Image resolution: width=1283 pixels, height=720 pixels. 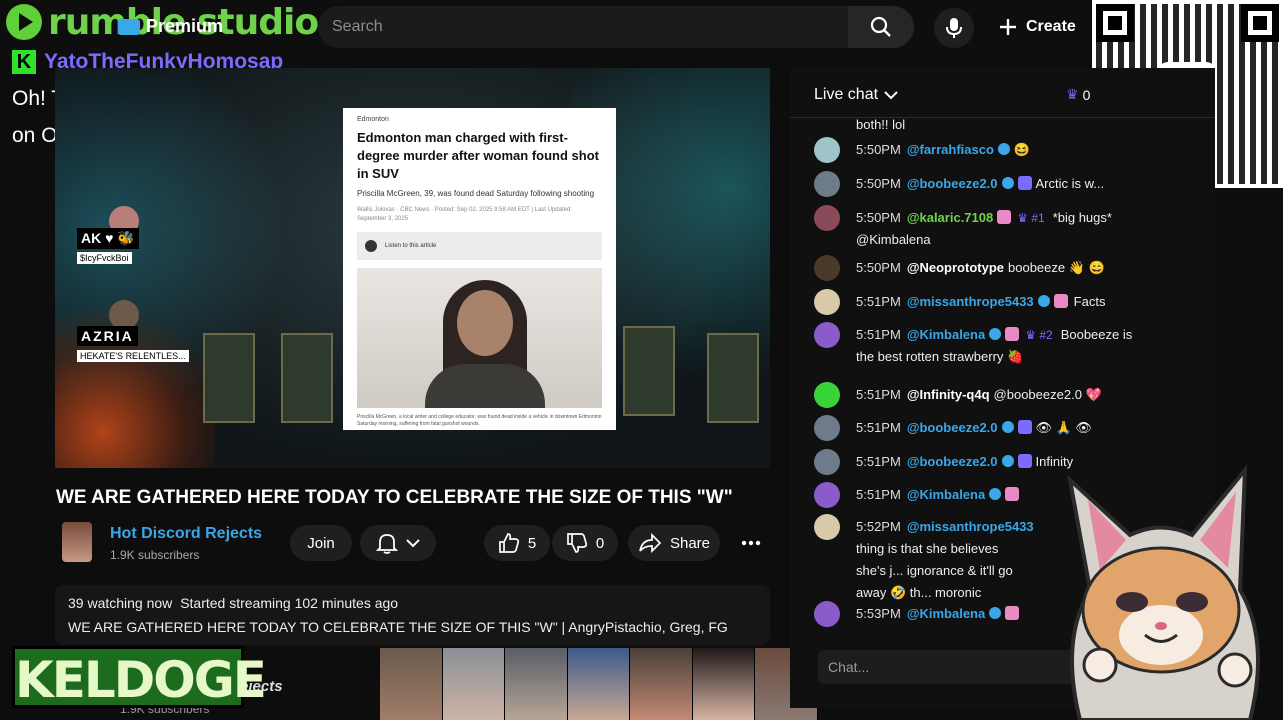 I want to click on participant-sub: $IcyFvckBoi, so click(x=104, y=258).